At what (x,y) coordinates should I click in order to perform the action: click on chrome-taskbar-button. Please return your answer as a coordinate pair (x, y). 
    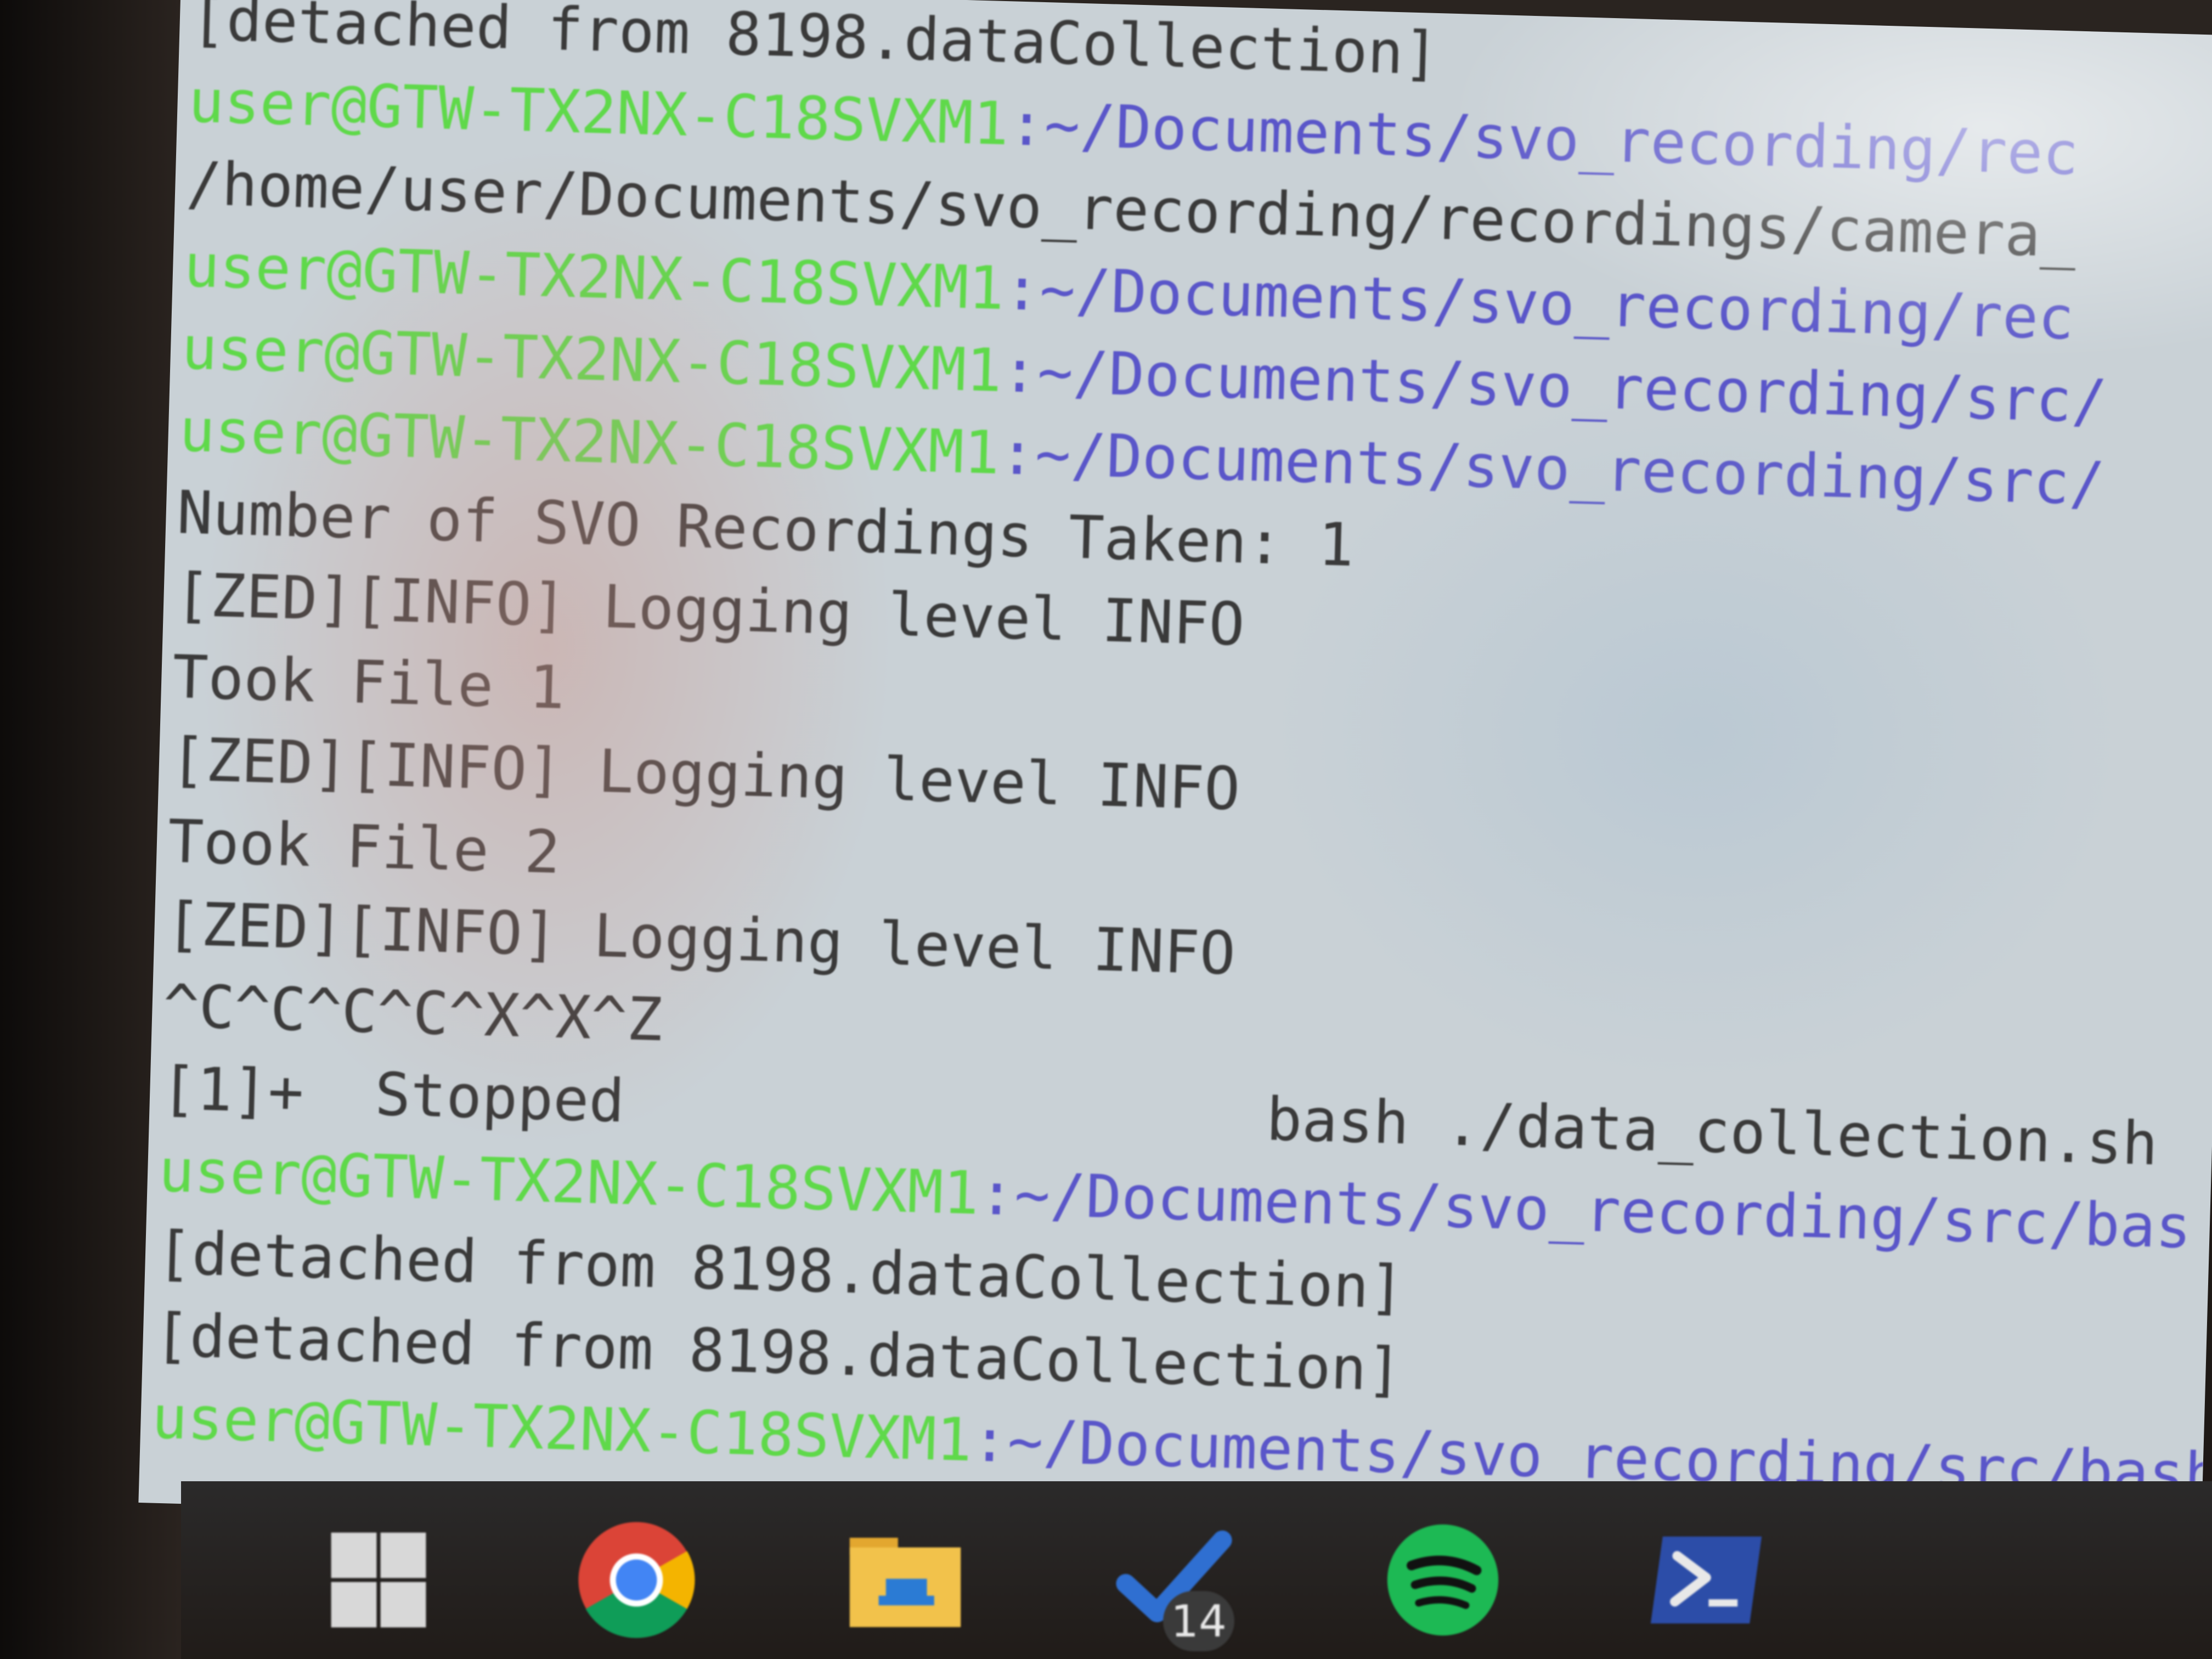
    Looking at the image, I should click on (636, 1580).